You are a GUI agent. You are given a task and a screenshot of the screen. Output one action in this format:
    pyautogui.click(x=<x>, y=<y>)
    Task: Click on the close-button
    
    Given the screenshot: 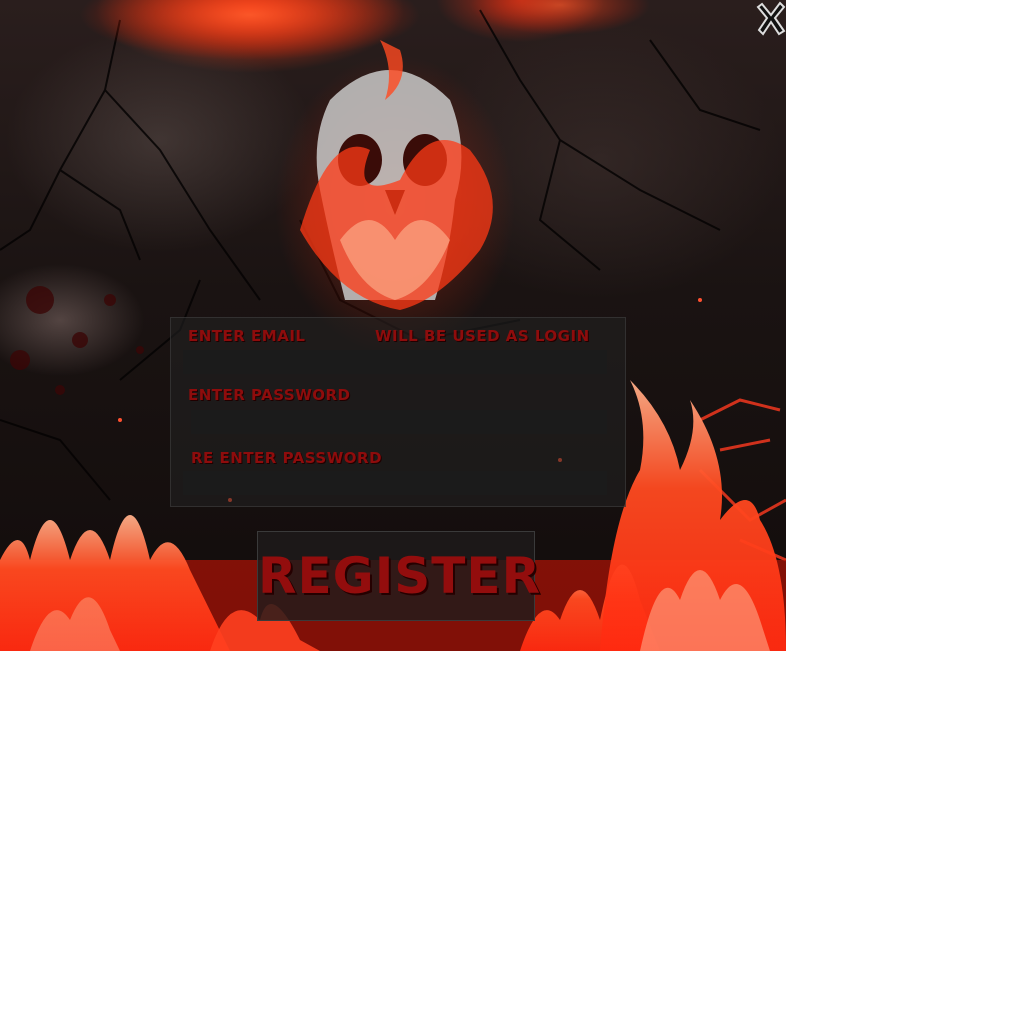 What is the action you would take?
    pyautogui.click(x=771, y=18)
    